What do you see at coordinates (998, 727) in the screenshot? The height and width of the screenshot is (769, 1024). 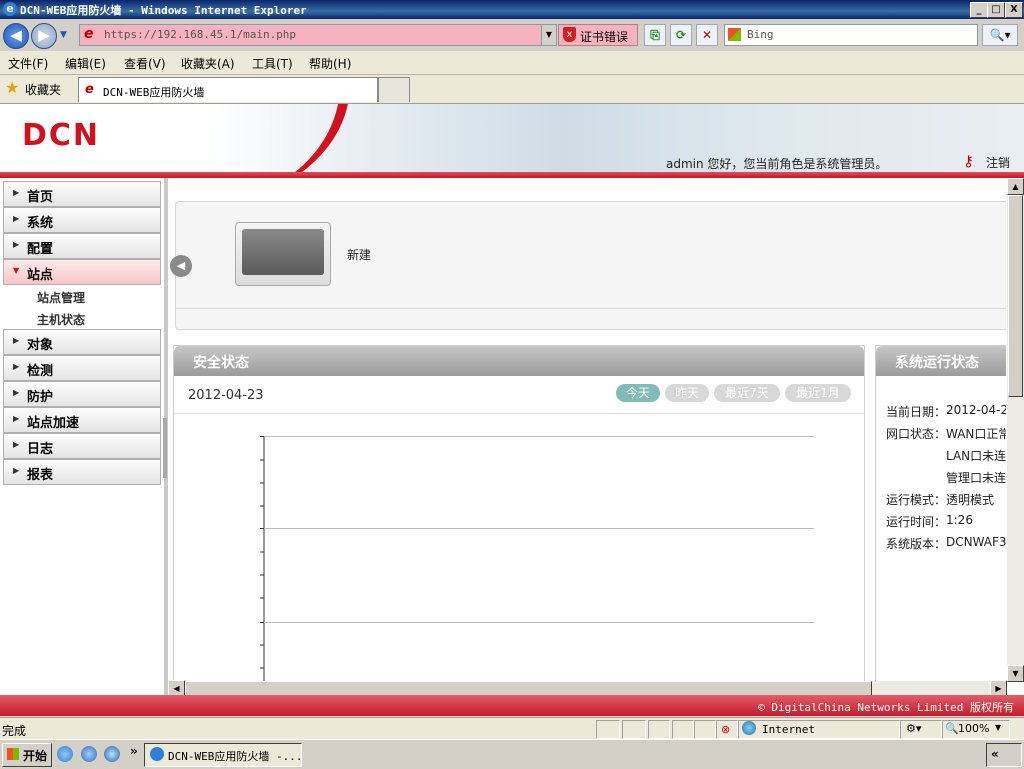 I see `zoom-dropdown-icon: ▼` at bounding box center [998, 727].